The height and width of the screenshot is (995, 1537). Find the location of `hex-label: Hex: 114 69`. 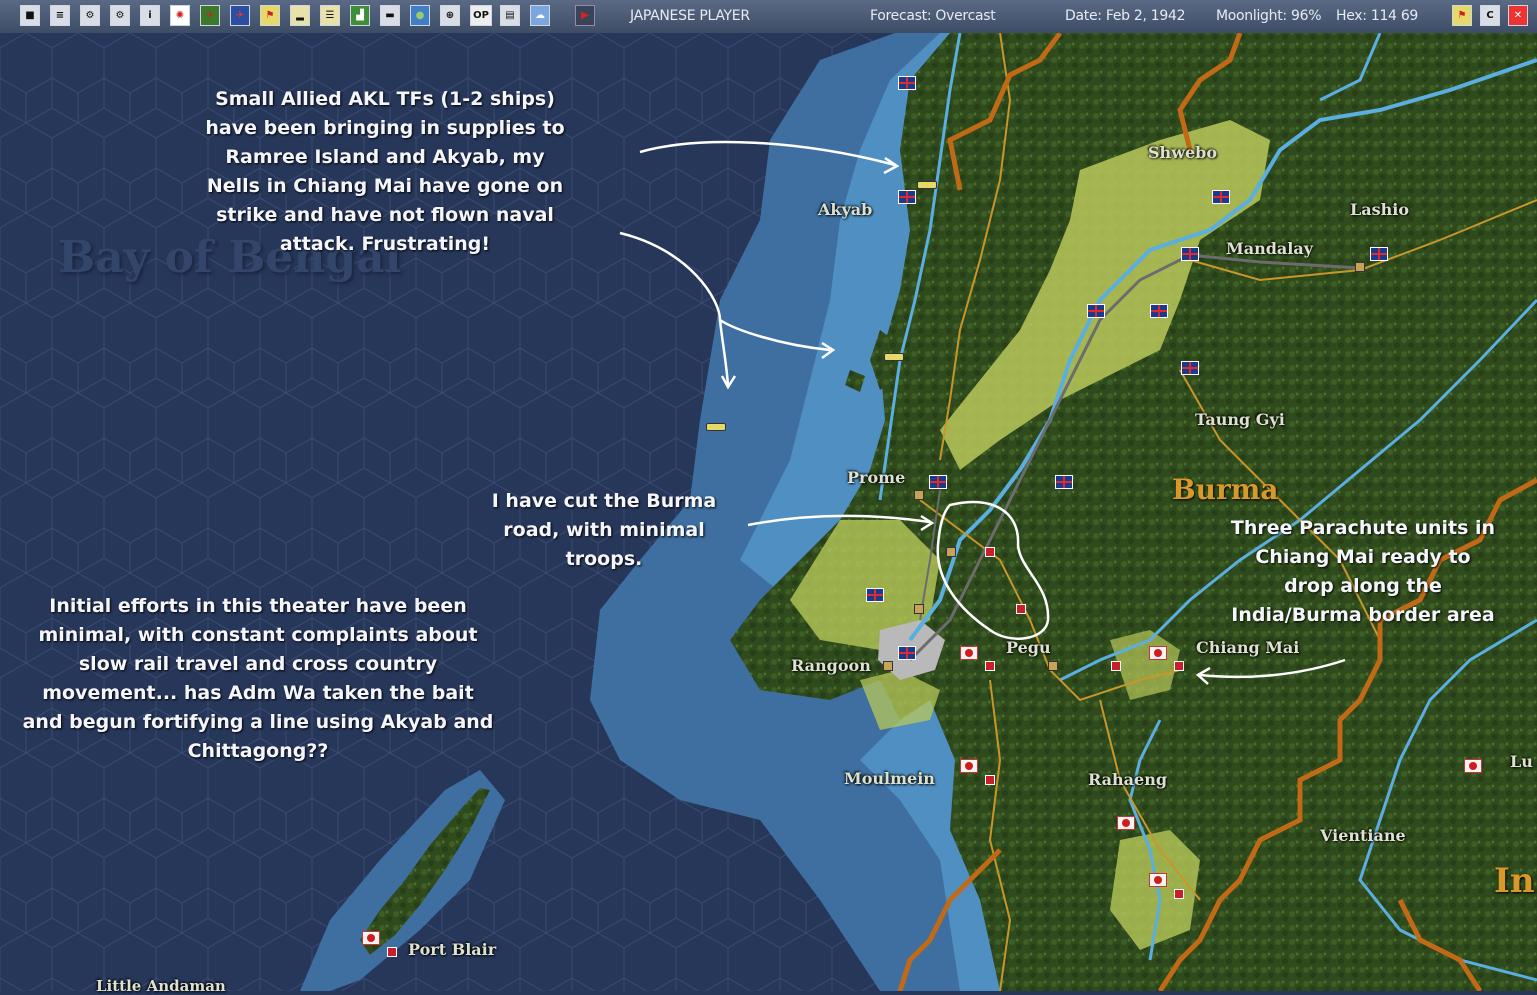

hex-label: Hex: 114 69 is located at coordinates (1377, 16).